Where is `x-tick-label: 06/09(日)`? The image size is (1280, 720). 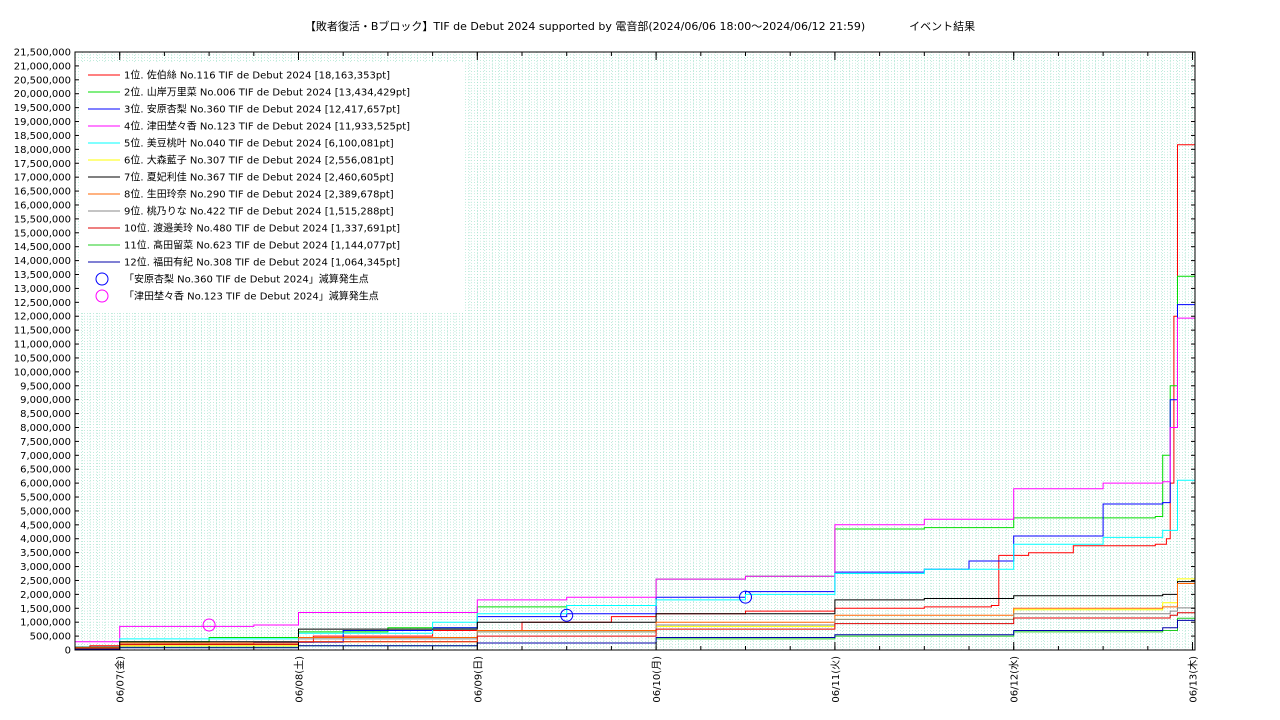
x-tick-label: 06/09(日) is located at coordinates (478, 679).